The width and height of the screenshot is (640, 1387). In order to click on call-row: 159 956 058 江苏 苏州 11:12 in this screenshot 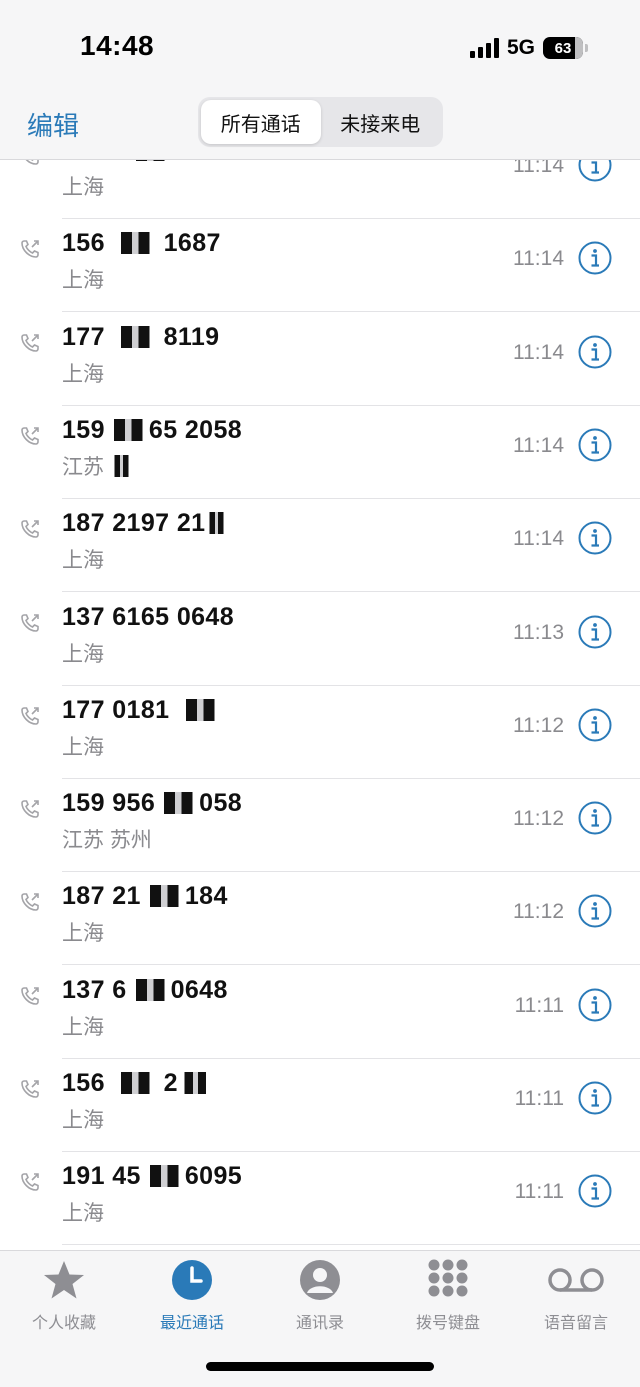, I will do `click(320, 826)`.